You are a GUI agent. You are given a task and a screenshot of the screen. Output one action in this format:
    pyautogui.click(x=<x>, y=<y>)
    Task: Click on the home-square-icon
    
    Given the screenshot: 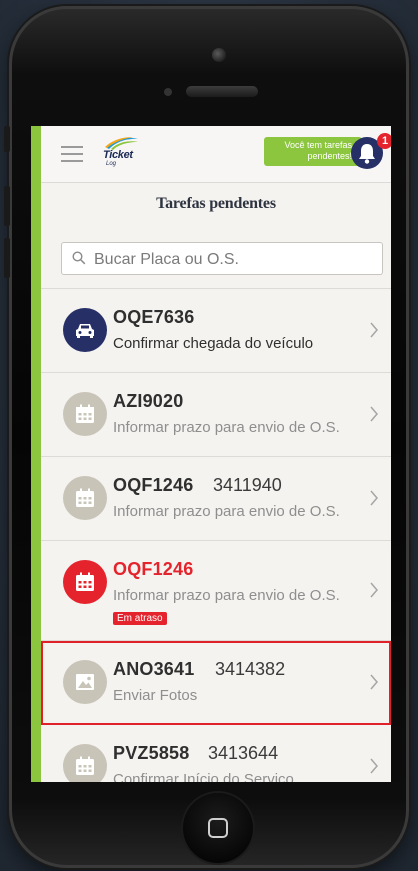 What is the action you would take?
    pyautogui.click(x=218, y=828)
    